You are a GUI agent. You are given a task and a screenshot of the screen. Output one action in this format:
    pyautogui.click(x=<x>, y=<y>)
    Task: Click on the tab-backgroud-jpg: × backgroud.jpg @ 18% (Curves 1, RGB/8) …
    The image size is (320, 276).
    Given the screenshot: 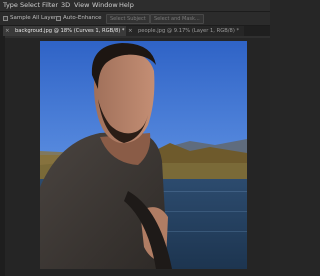 What is the action you would take?
    pyautogui.click(x=64, y=31)
    